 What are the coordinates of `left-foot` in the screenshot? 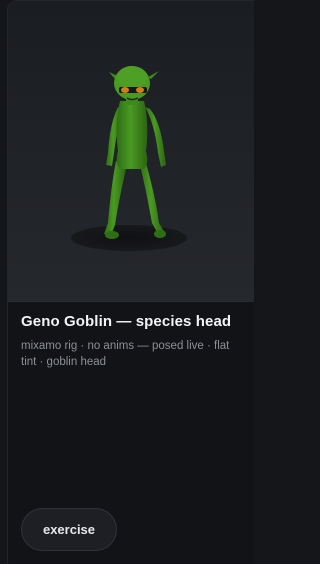 It's located at (112, 235).